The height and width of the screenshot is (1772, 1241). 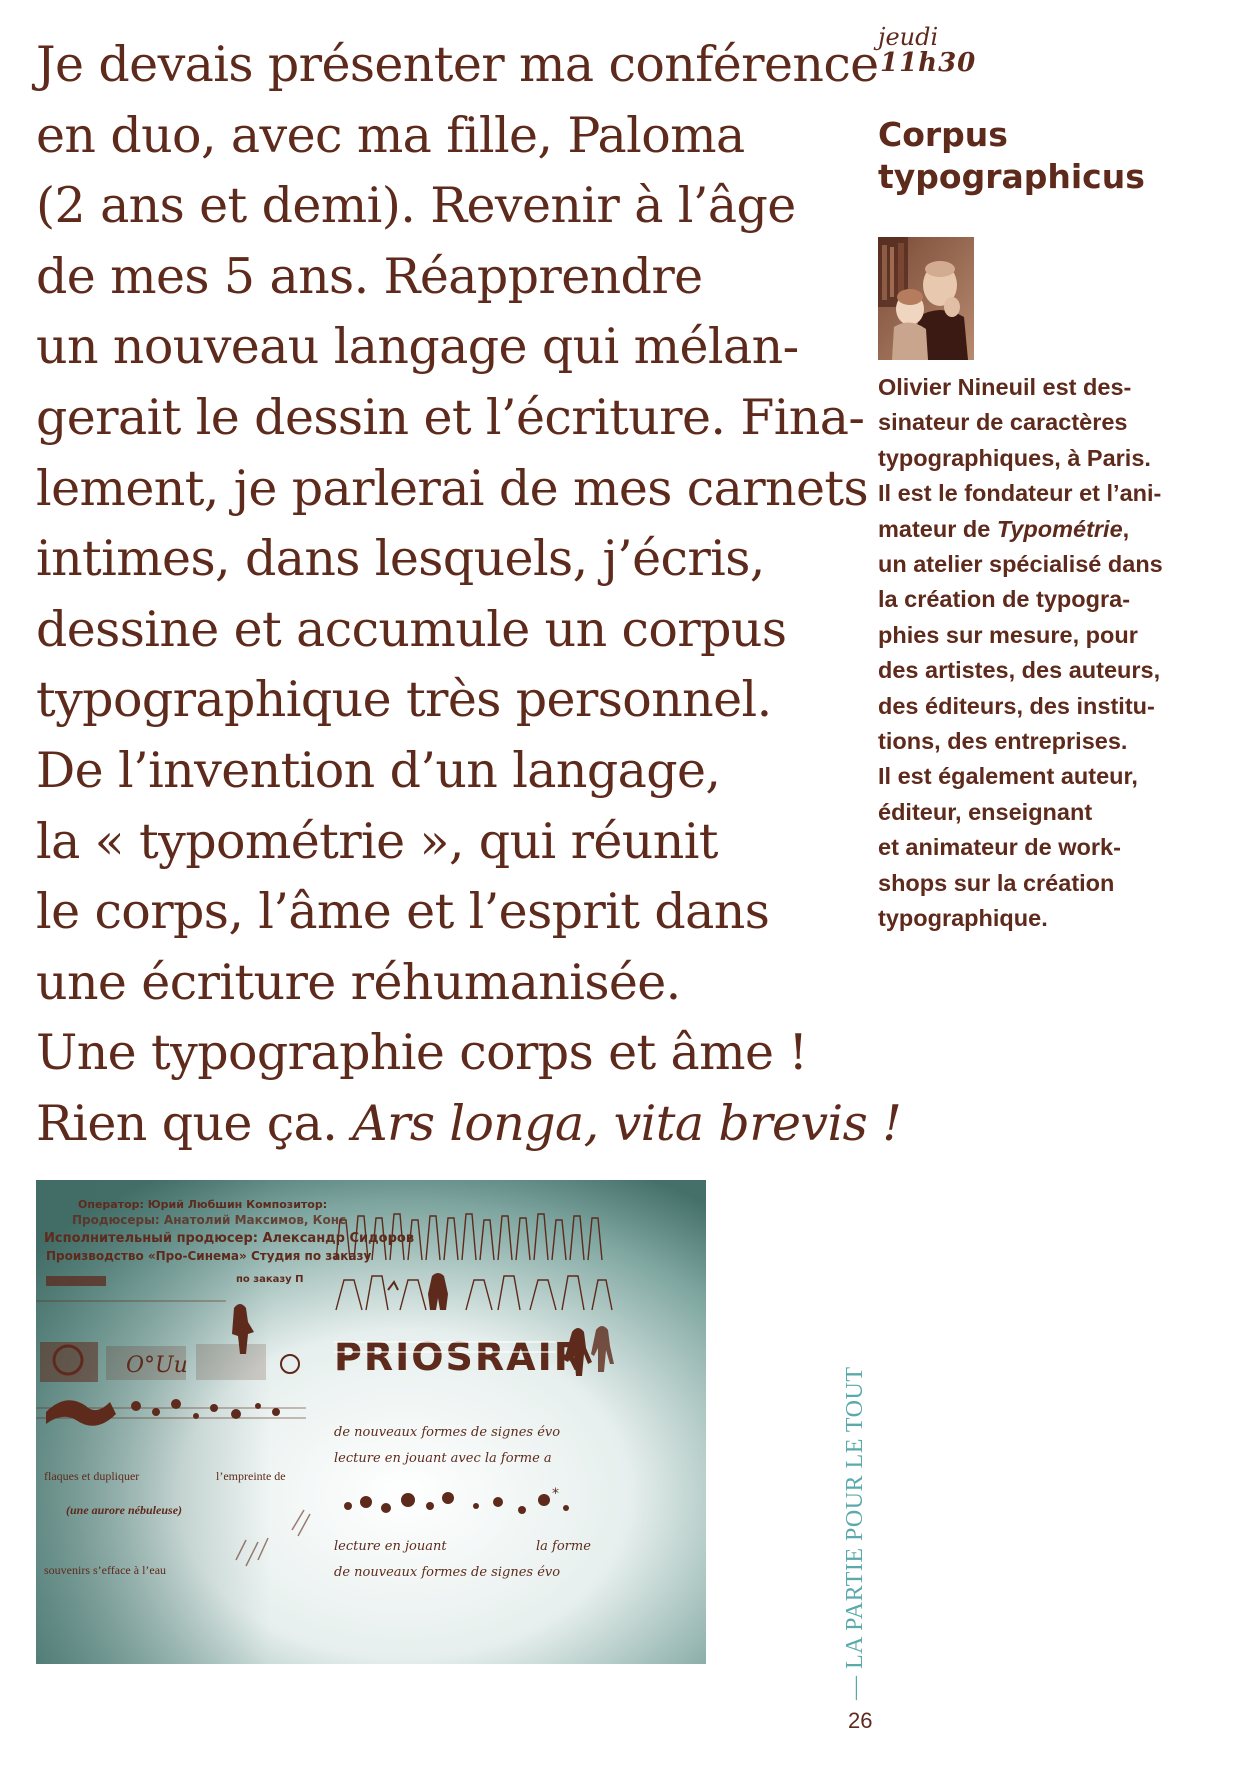 What do you see at coordinates (1005, 387) in the screenshot?
I see `bio-line: Olivier Nineuil est des-` at bounding box center [1005, 387].